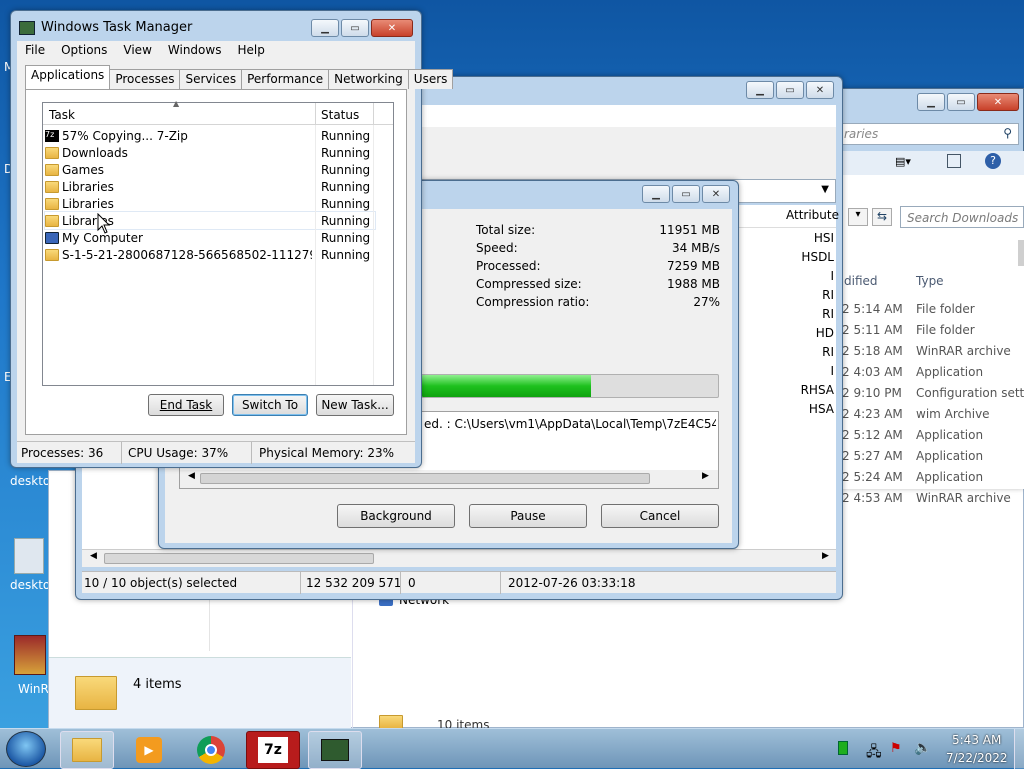 This screenshot has height=769, width=1024. What do you see at coordinates (270, 405) in the screenshot?
I see `switch-to-button: Switch To` at bounding box center [270, 405].